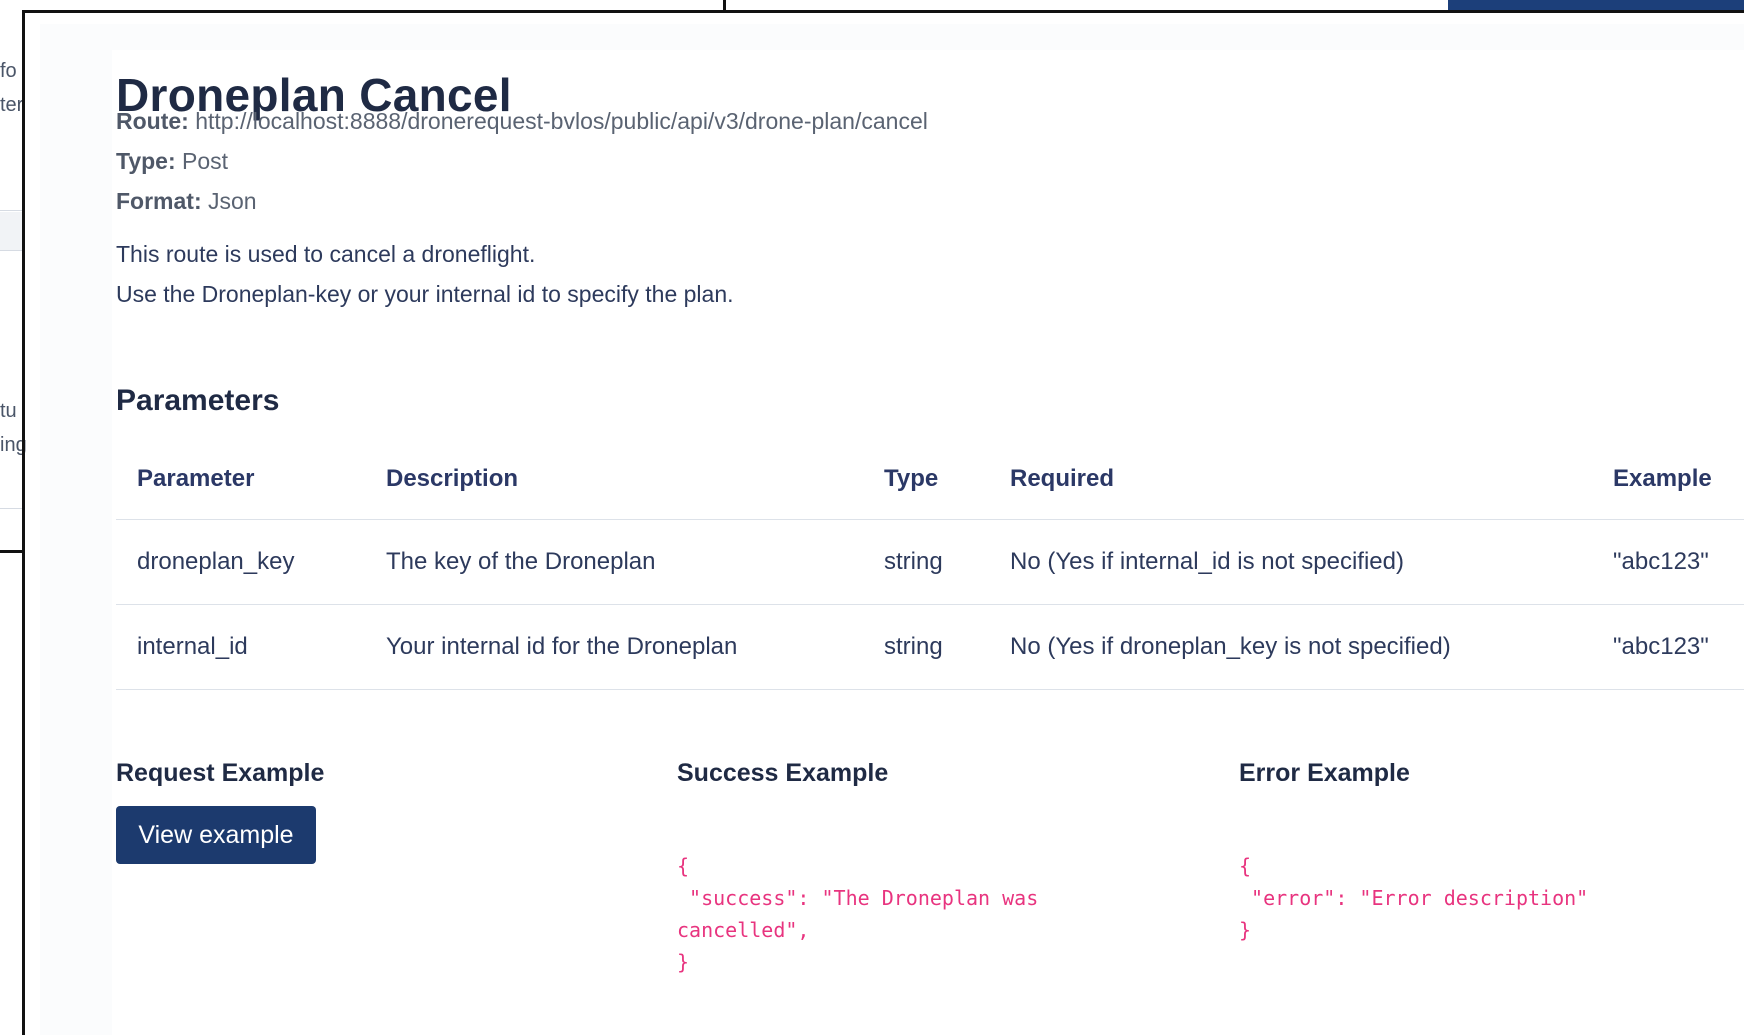  Describe the element at coordinates (783, 773) in the screenshot. I see `success-example-heading: Success Example` at that location.